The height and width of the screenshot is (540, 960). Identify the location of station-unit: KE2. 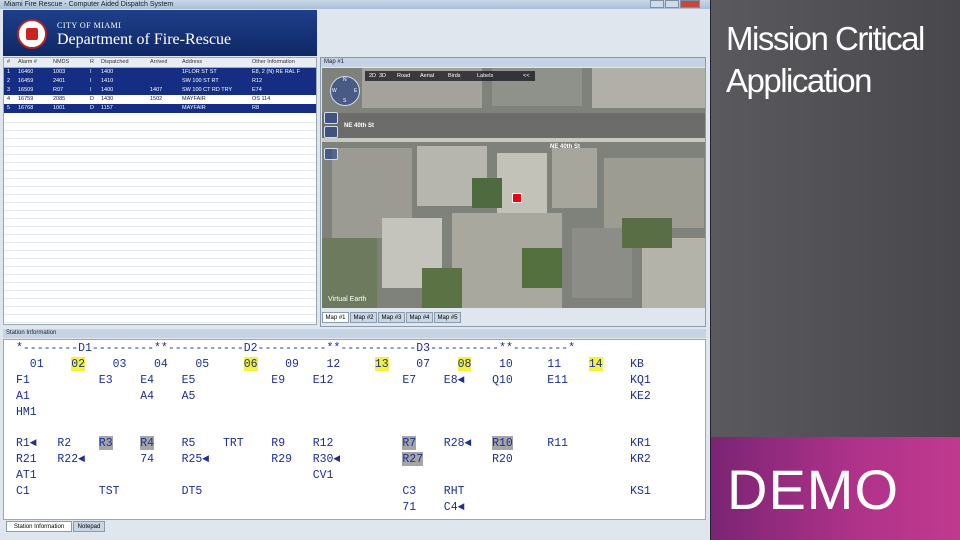
(640, 396).